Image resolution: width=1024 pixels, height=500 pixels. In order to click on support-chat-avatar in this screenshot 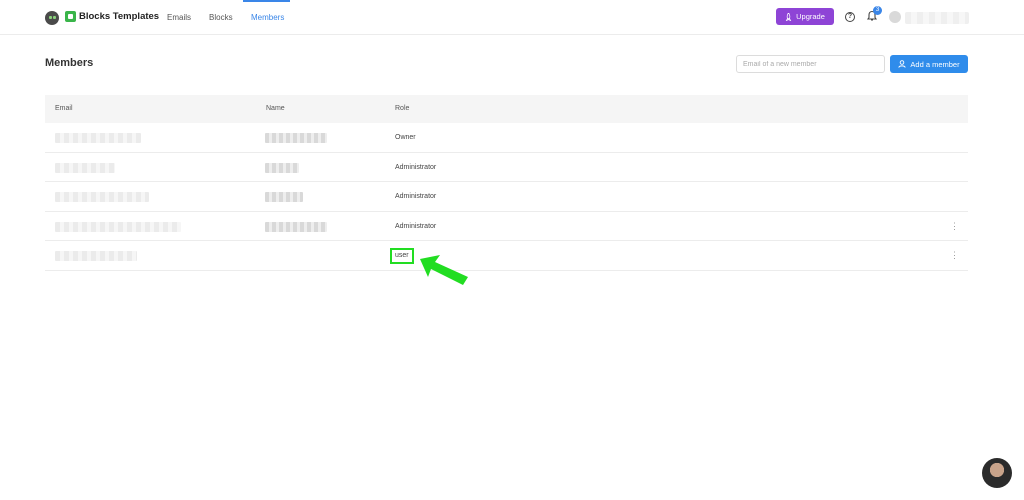, I will do `click(997, 473)`.